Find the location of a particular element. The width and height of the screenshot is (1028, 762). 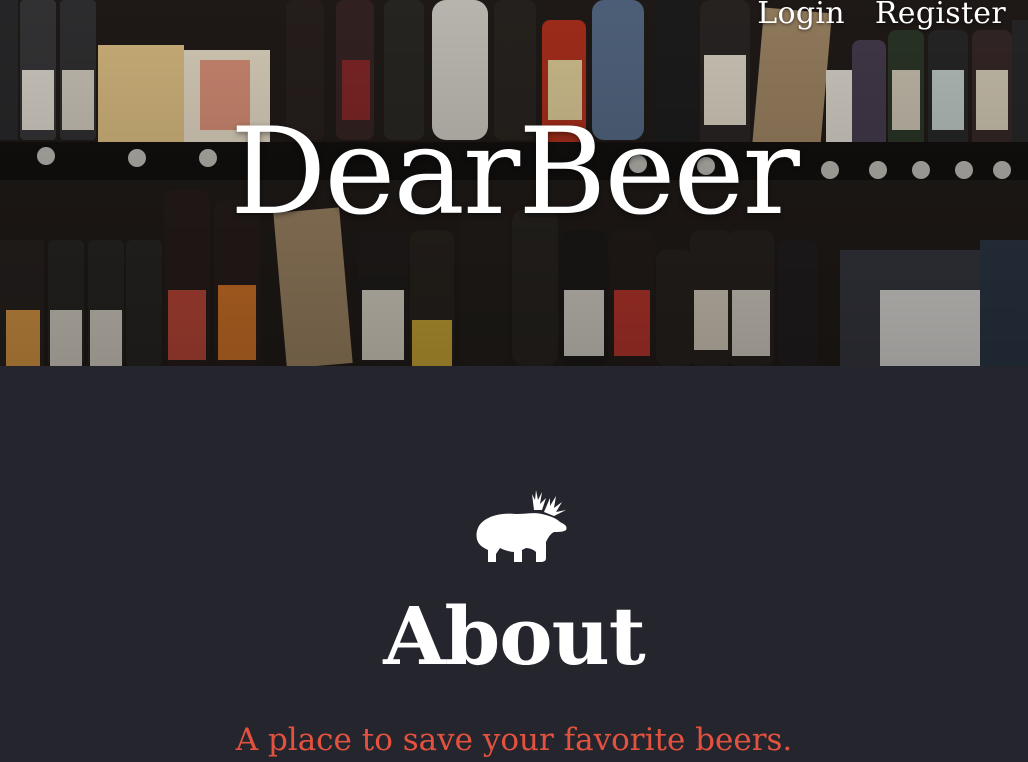

login-link: Login is located at coordinates (801, 17).